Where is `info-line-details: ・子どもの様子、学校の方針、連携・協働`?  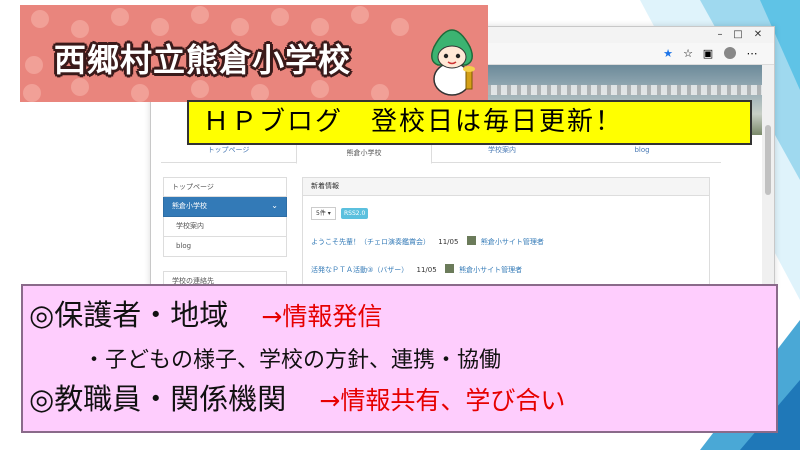 info-line-details: ・子どもの様子、学校の方針、連携・協働 is located at coordinates (292, 360).